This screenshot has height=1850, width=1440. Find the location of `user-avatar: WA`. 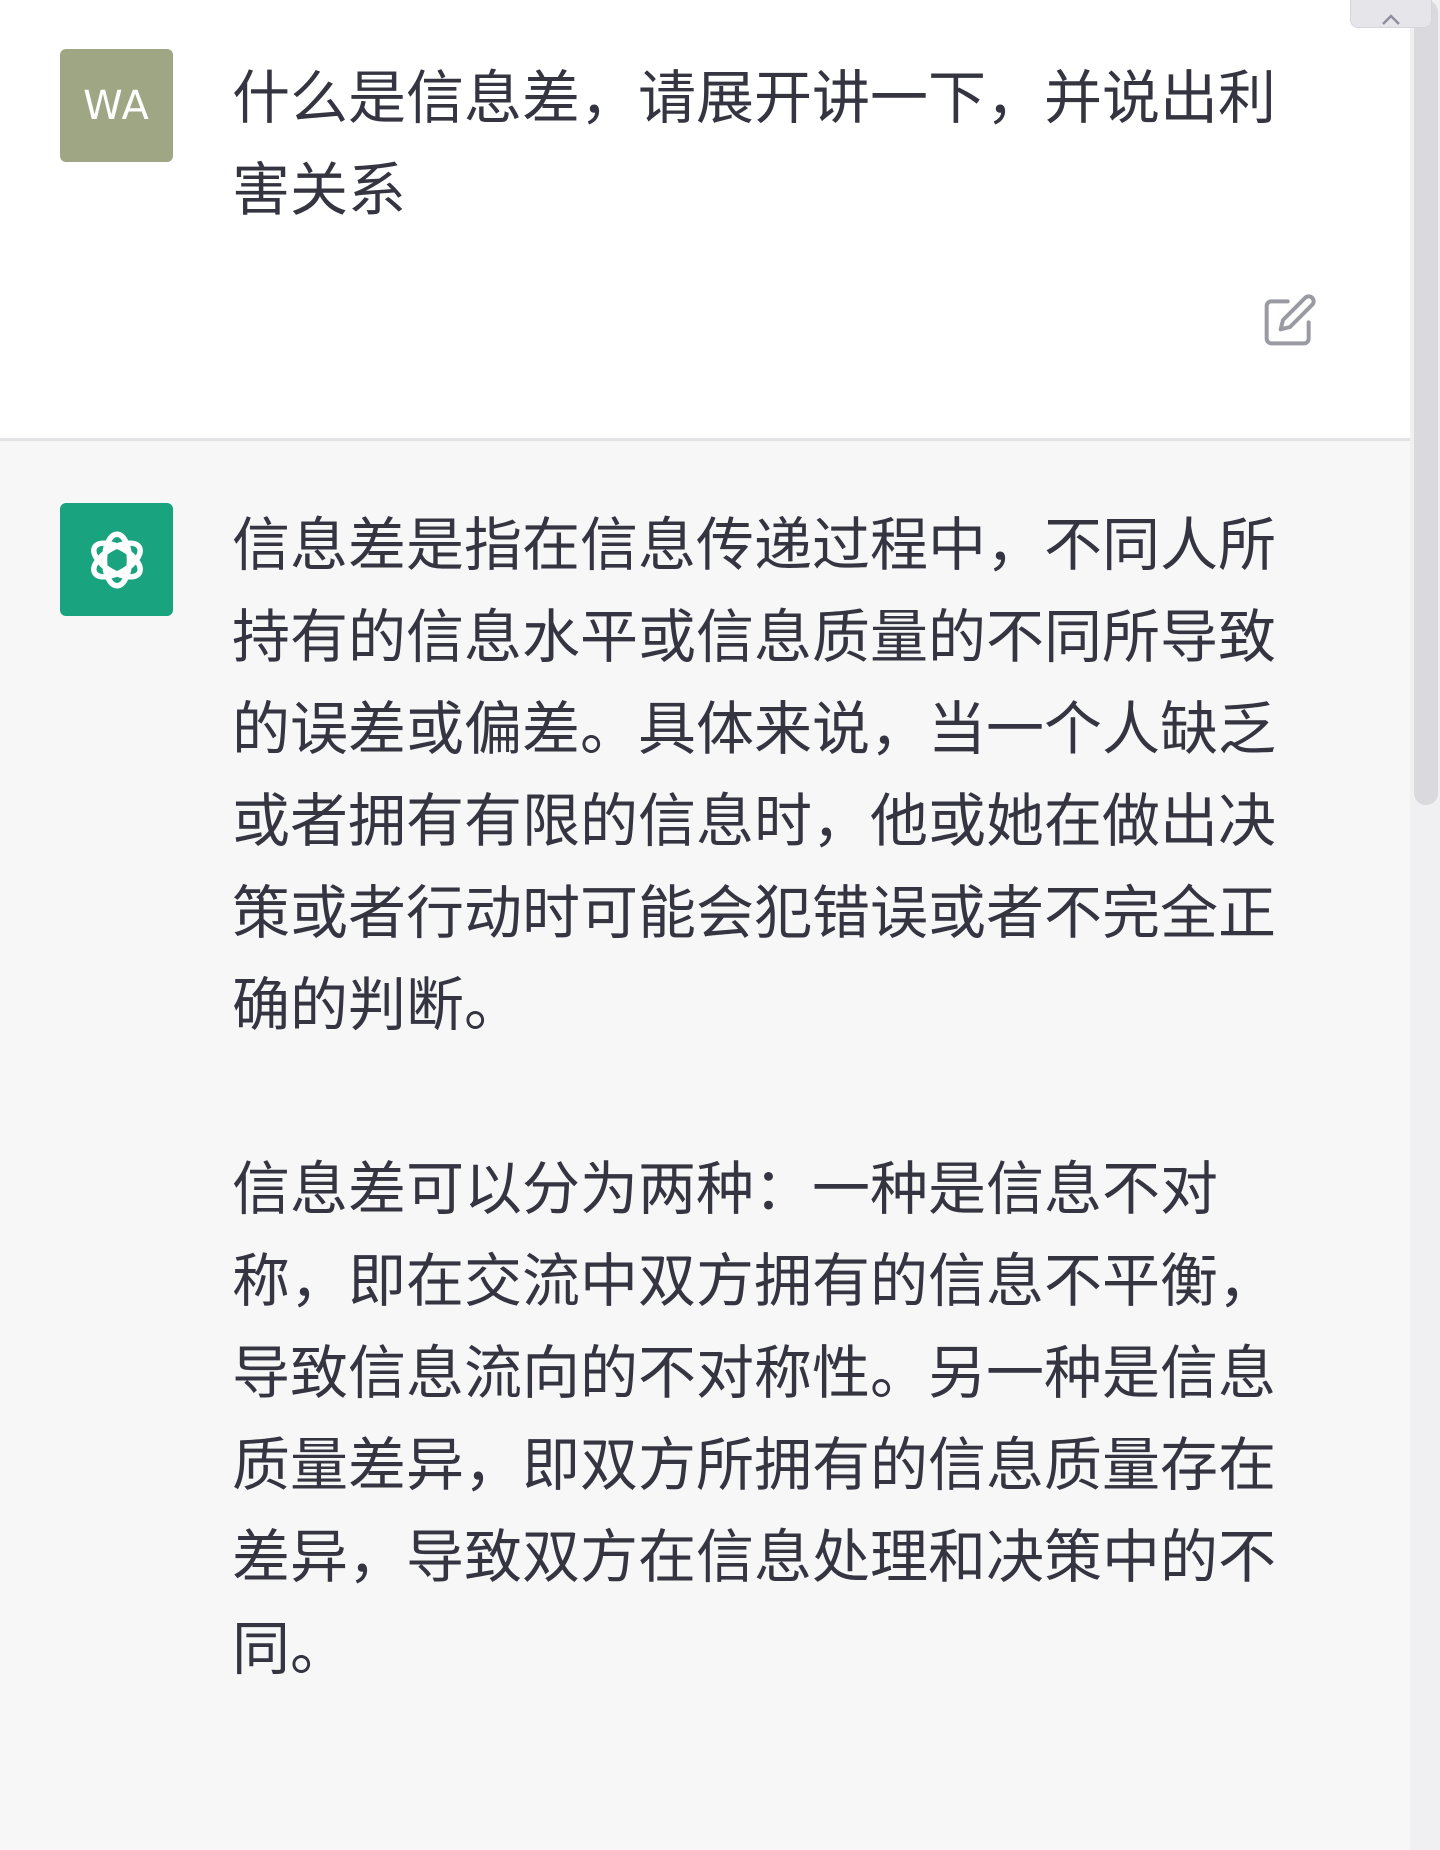

user-avatar: WA is located at coordinates (116, 105).